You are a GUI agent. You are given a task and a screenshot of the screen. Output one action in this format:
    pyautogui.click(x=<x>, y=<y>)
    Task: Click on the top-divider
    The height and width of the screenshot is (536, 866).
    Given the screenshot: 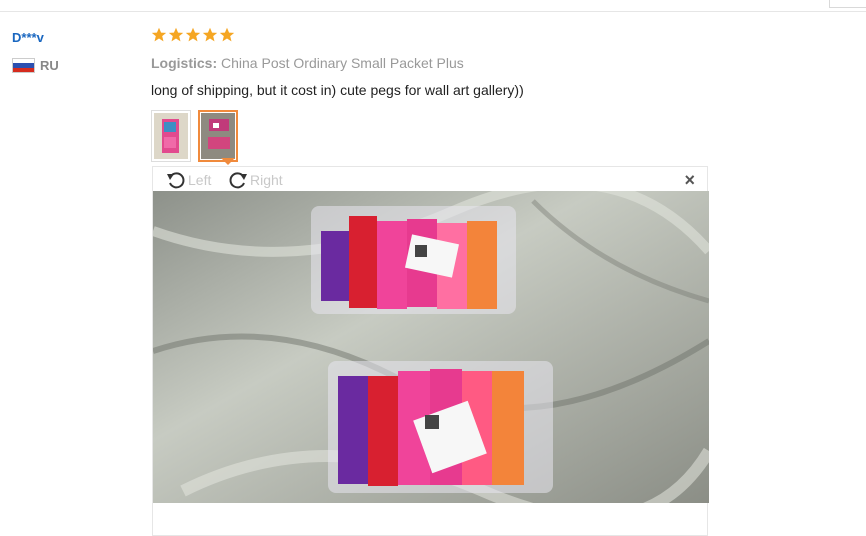 What is the action you would take?
    pyautogui.click(x=433, y=11)
    